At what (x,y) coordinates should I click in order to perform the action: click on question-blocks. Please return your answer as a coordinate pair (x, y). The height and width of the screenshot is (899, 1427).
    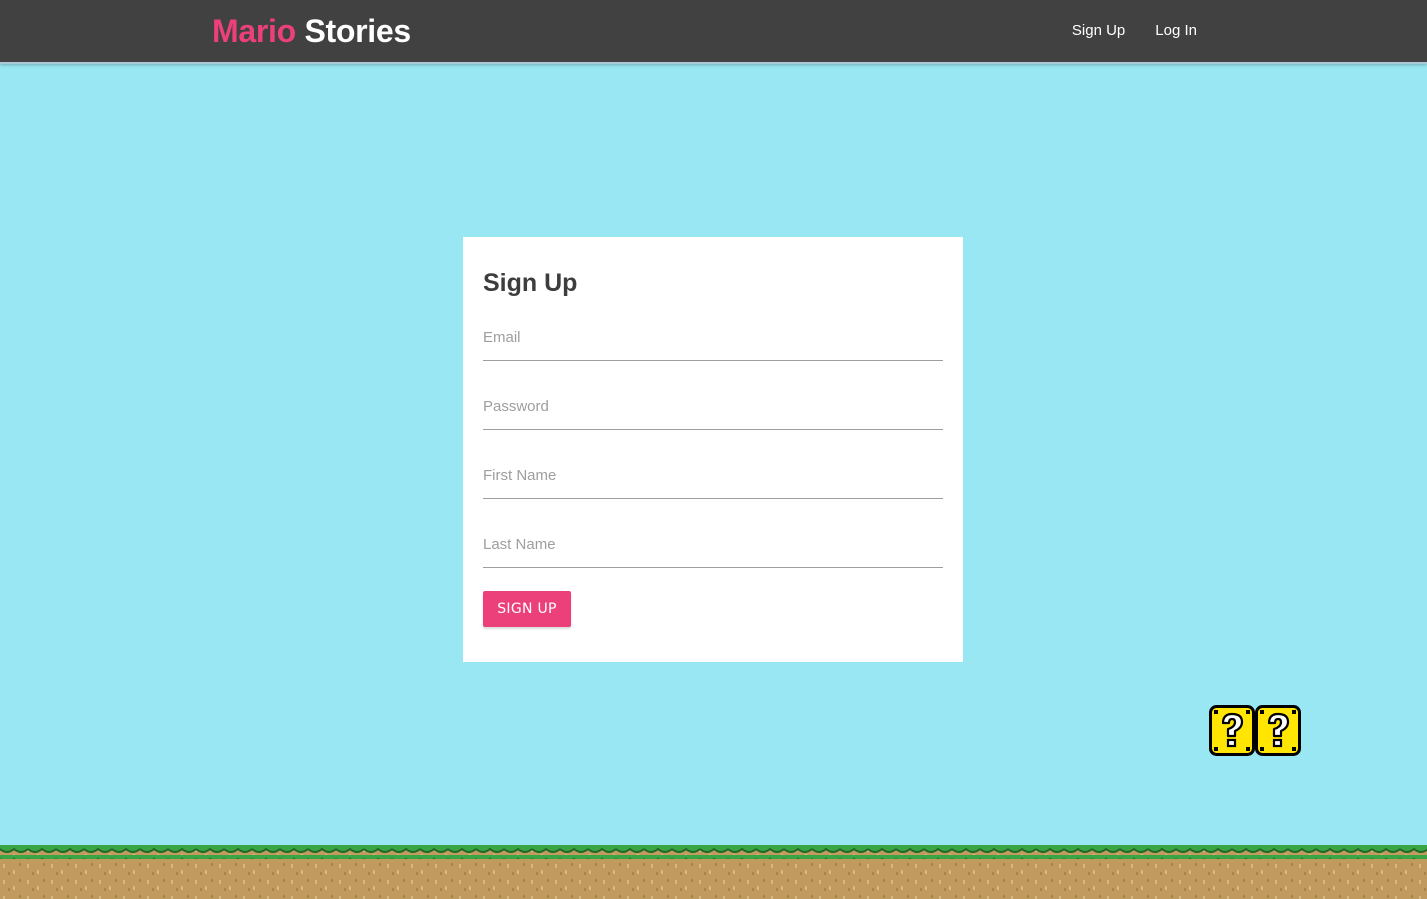
    Looking at the image, I should click on (1255, 730).